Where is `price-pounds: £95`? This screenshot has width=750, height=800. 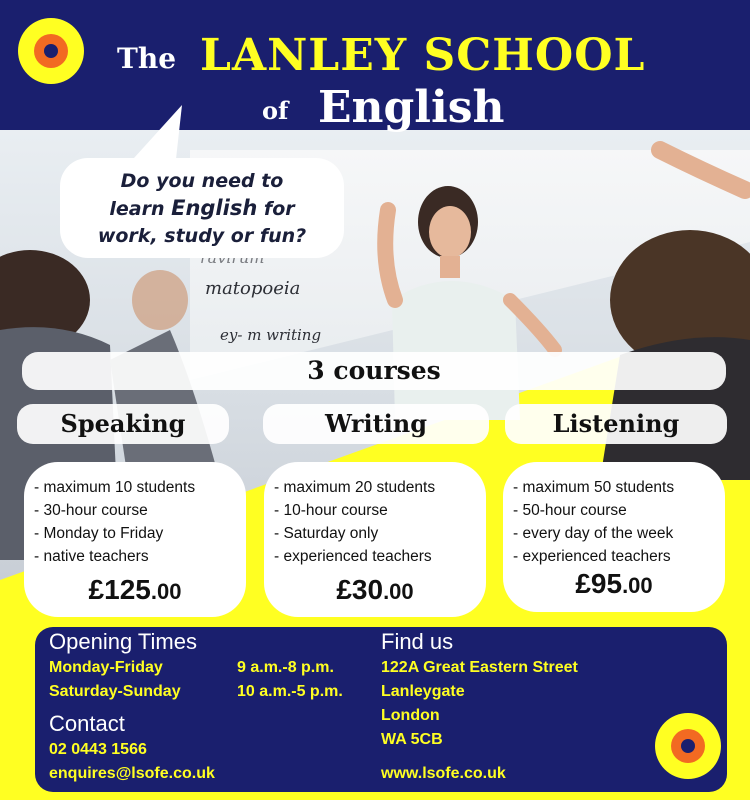 price-pounds: £95 is located at coordinates (599, 583).